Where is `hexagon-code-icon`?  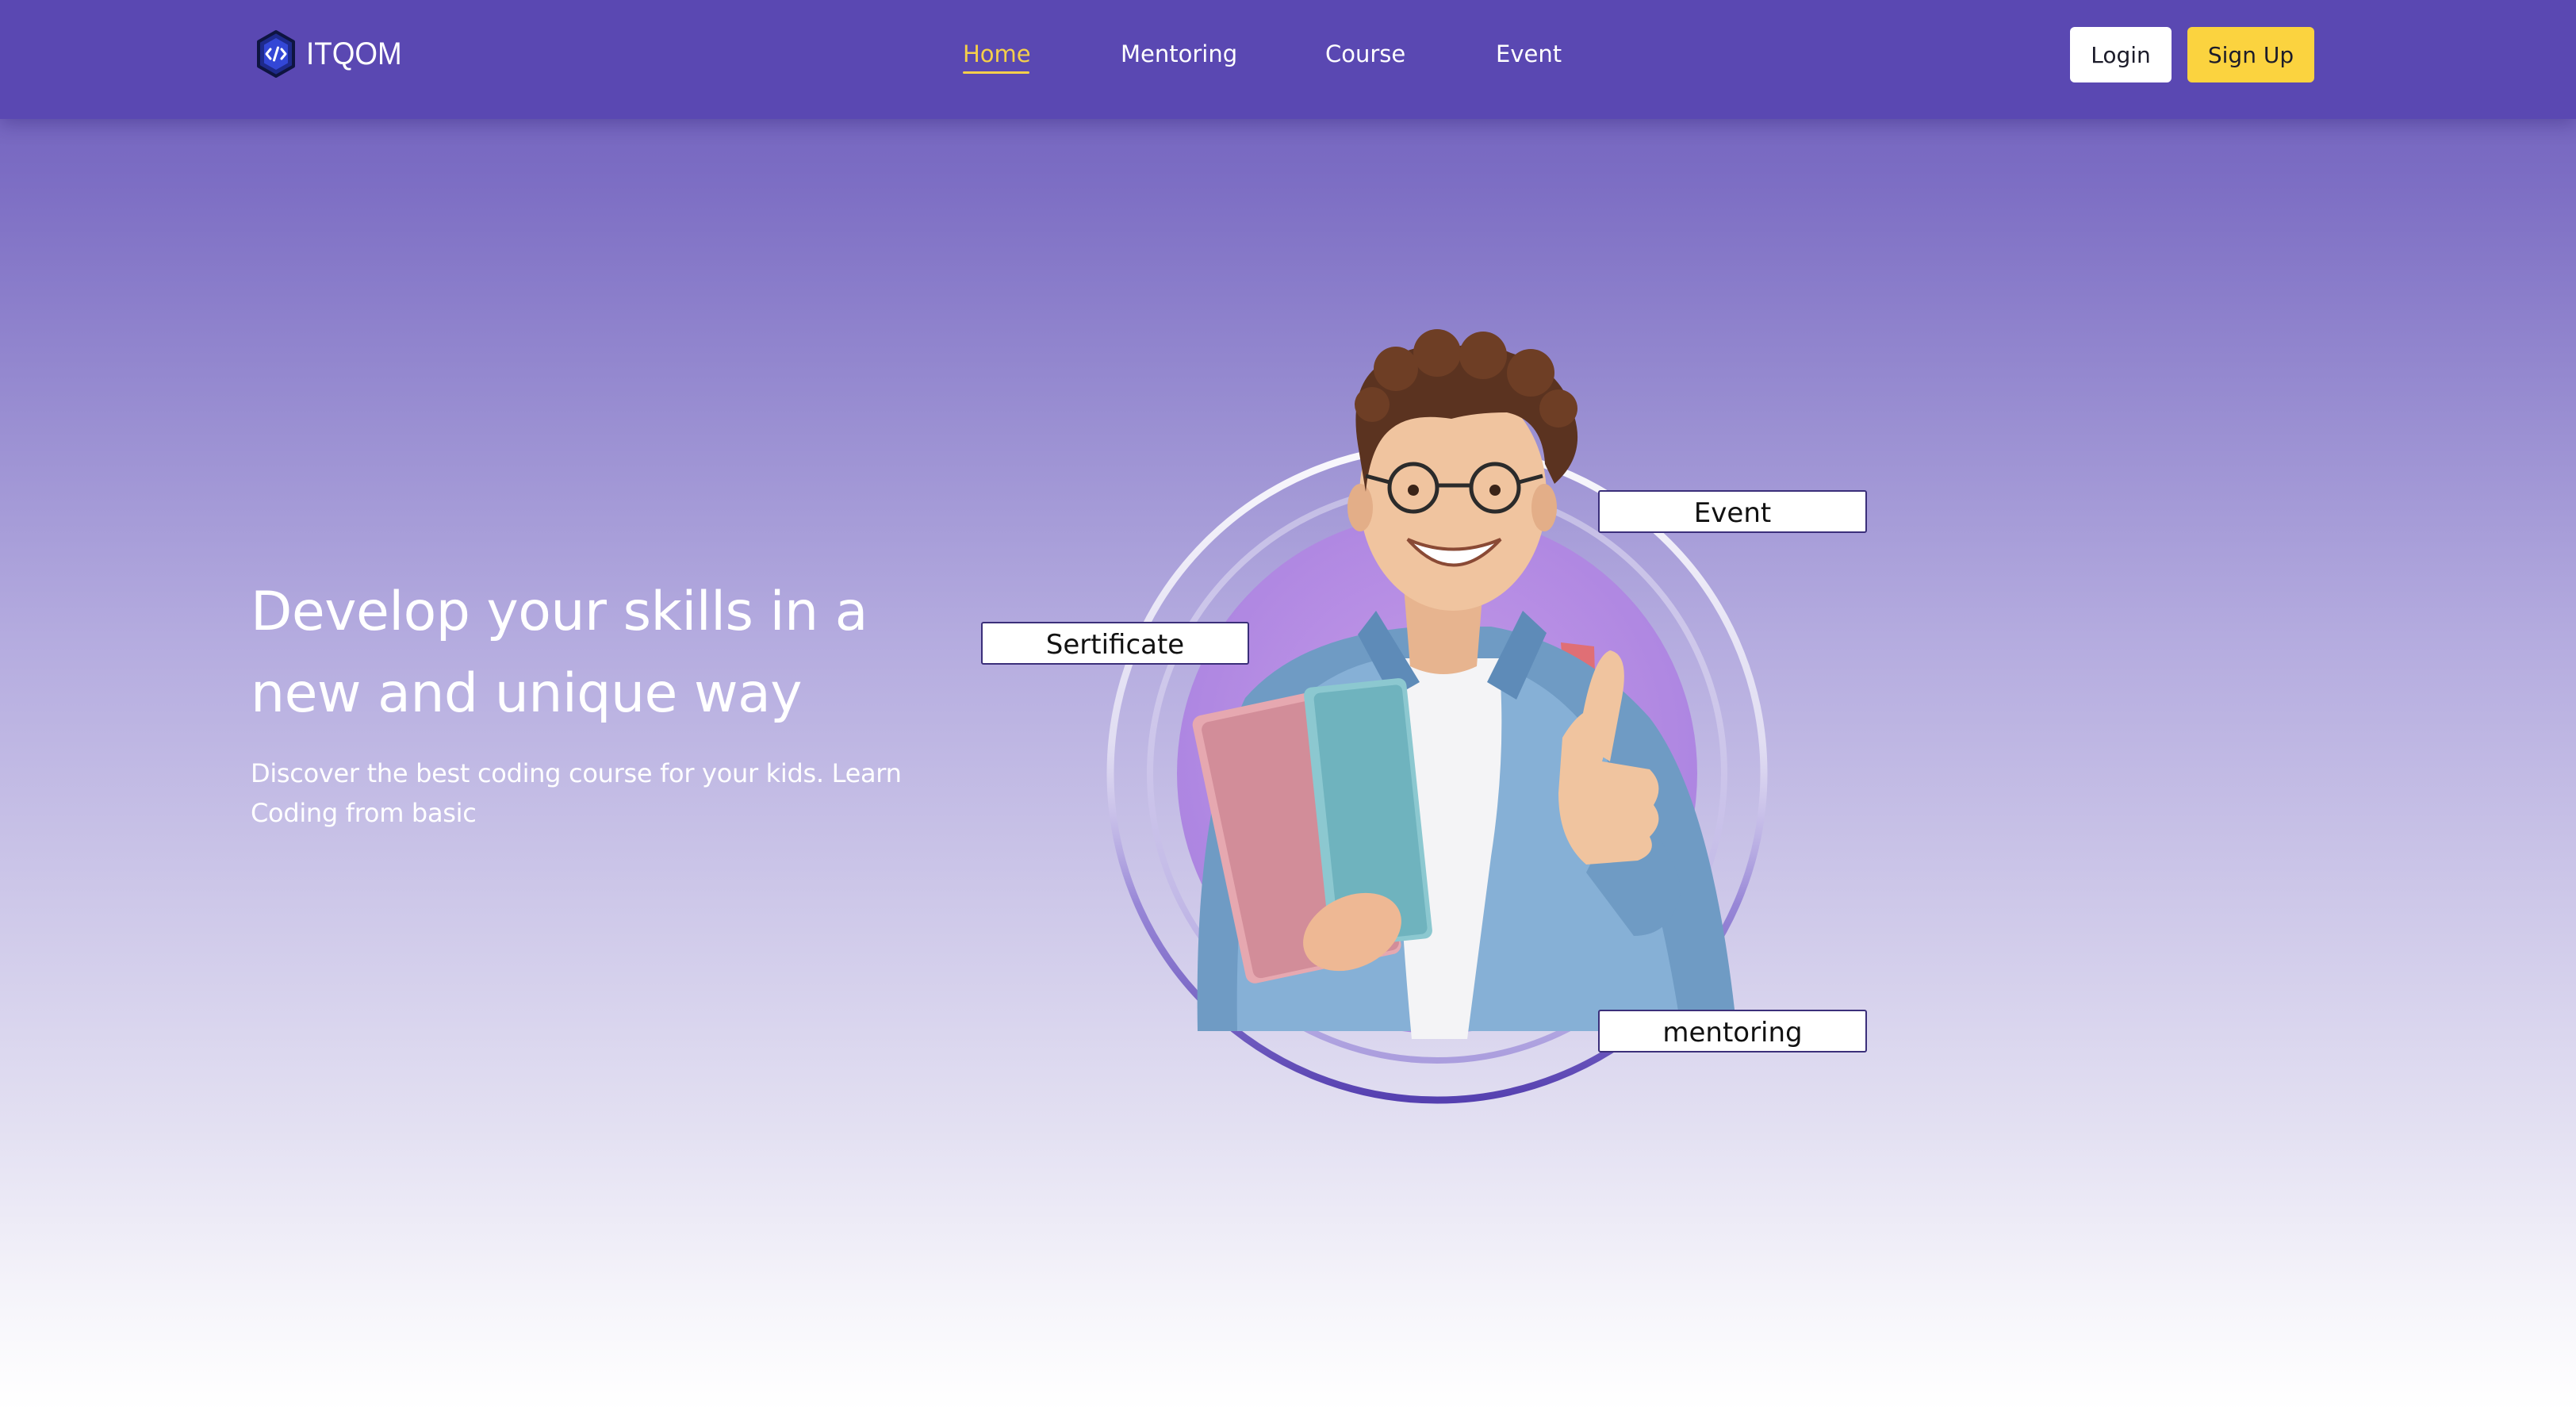
hexagon-code-icon is located at coordinates (276, 54).